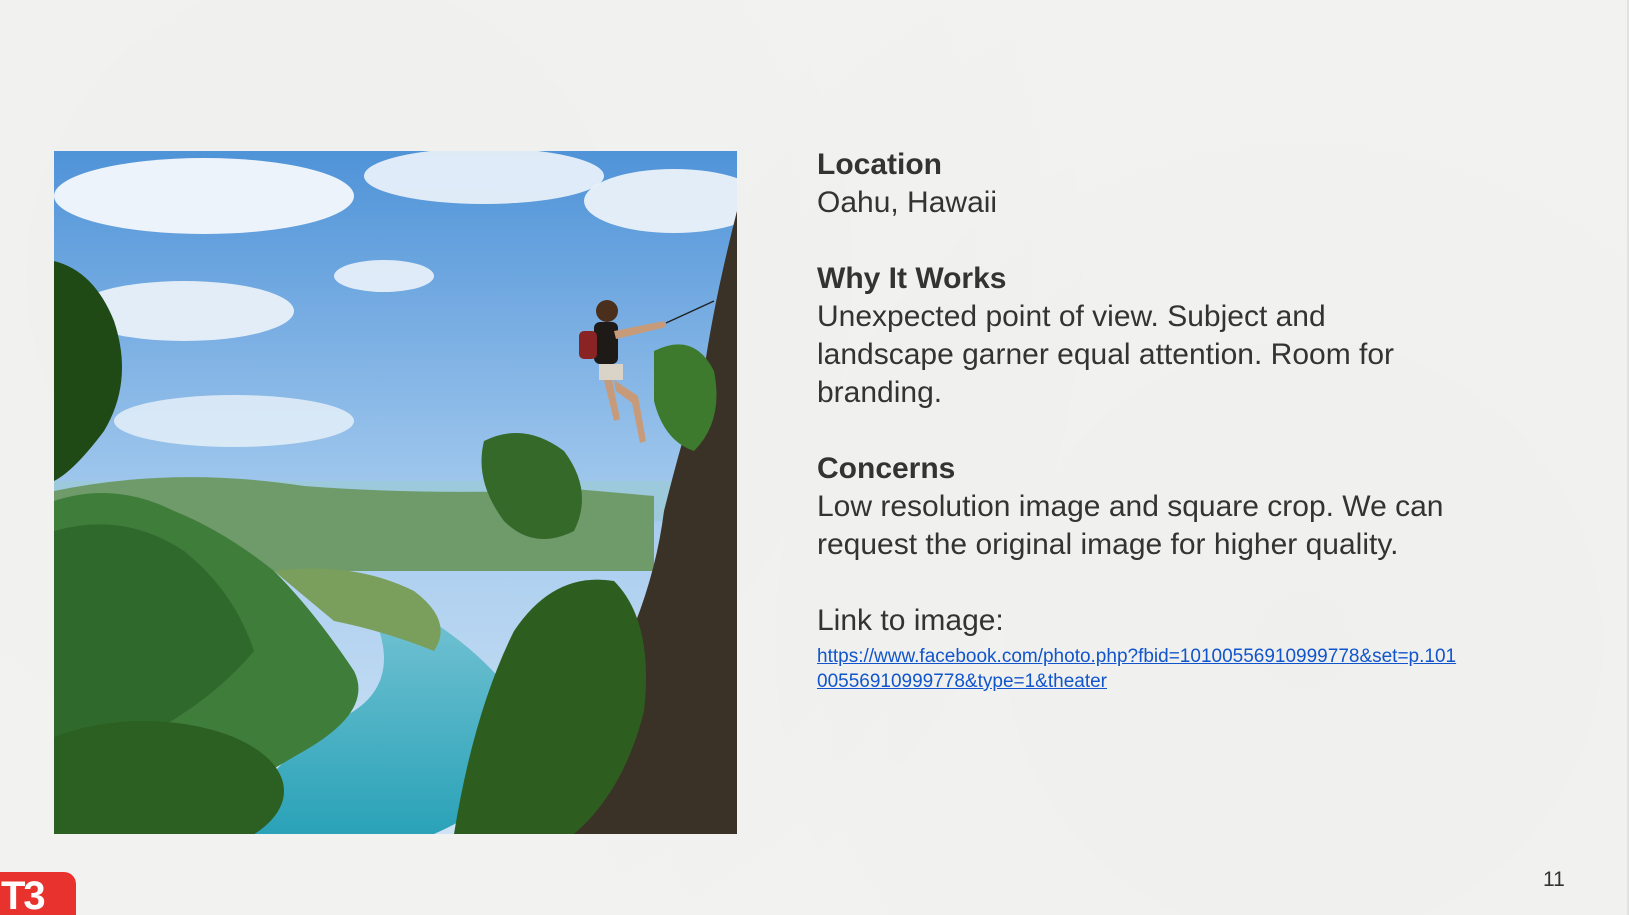  I want to click on t3-logo: T3, so click(38, 893).